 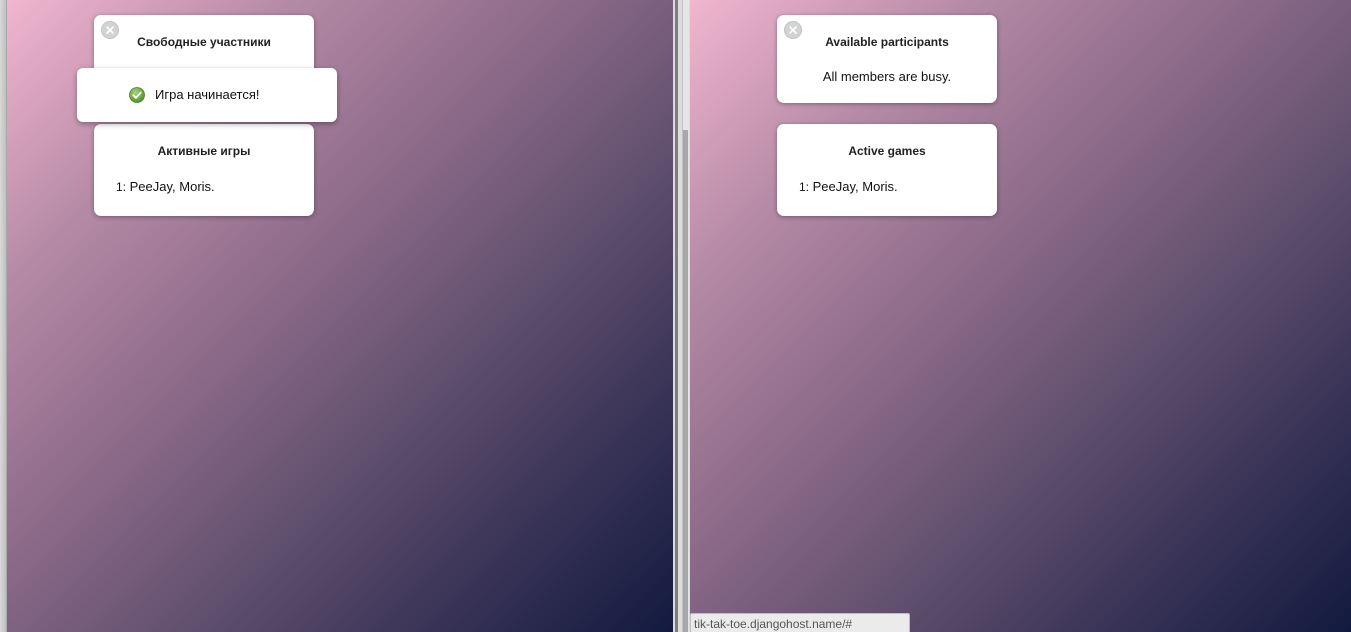 What do you see at coordinates (887, 76) in the screenshot?
I see `participants-status-message: All members are busy.` at bounding box center [887, 76].